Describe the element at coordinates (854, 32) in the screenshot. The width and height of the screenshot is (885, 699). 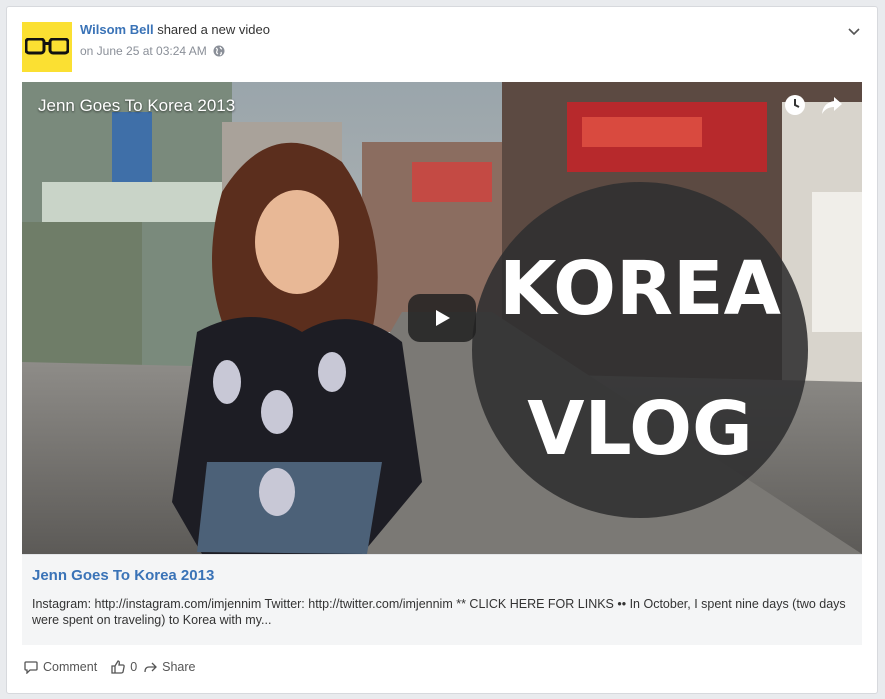
I see `chevron-down-icon` at that location.